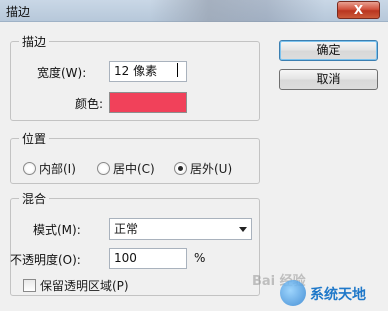  Describe the element at coordinates (34, 198) in the screenshot. I see `blend-legend: 混合` at that location.